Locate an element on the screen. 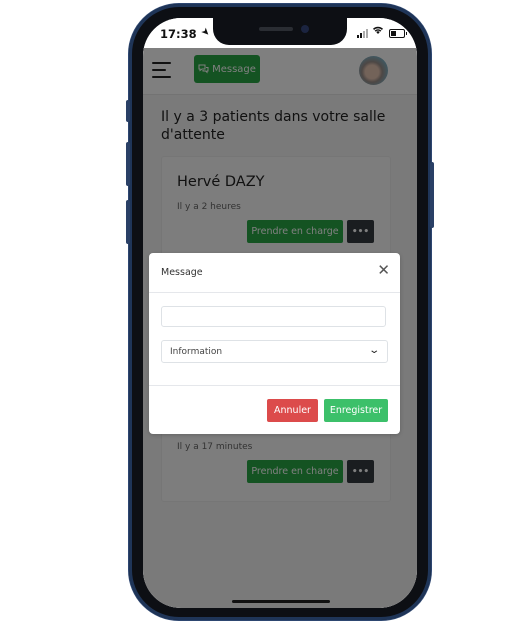  speaker-grille is located at coordinates (276, 29).